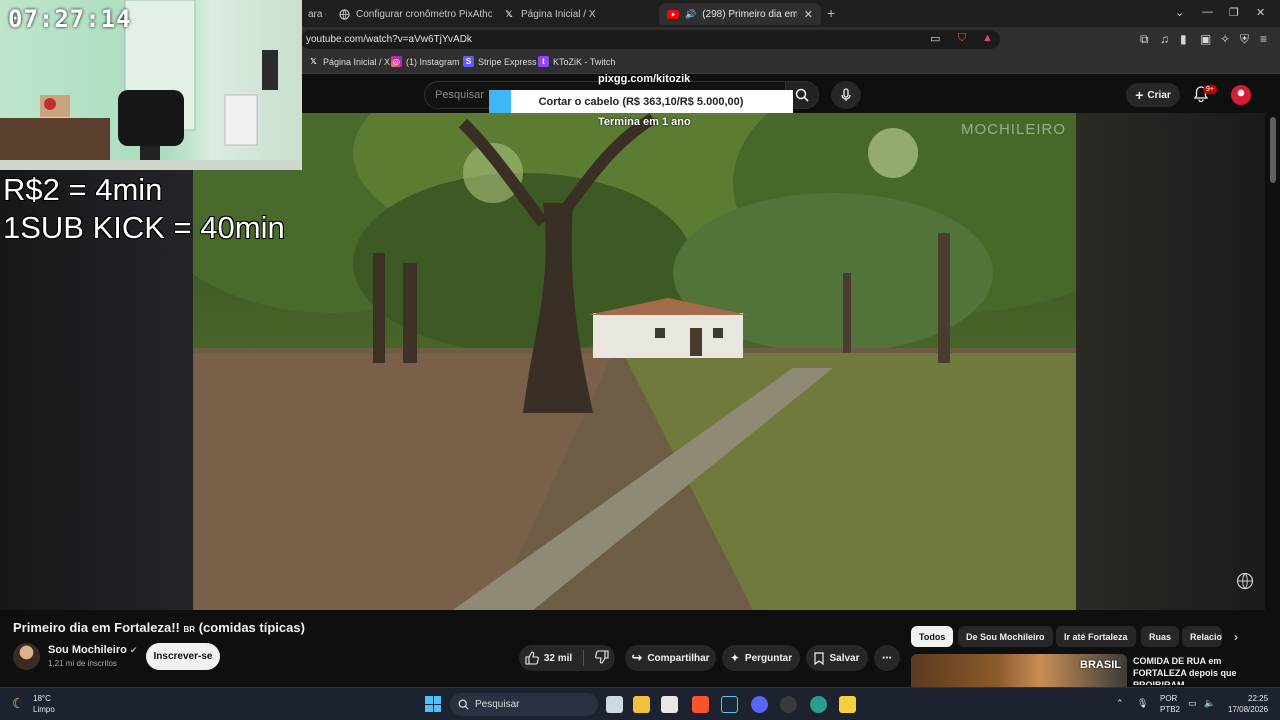 This screenshot has width=1280, height=720. I want to click on tab-search-icon: ⌄, so click(1179, 12).